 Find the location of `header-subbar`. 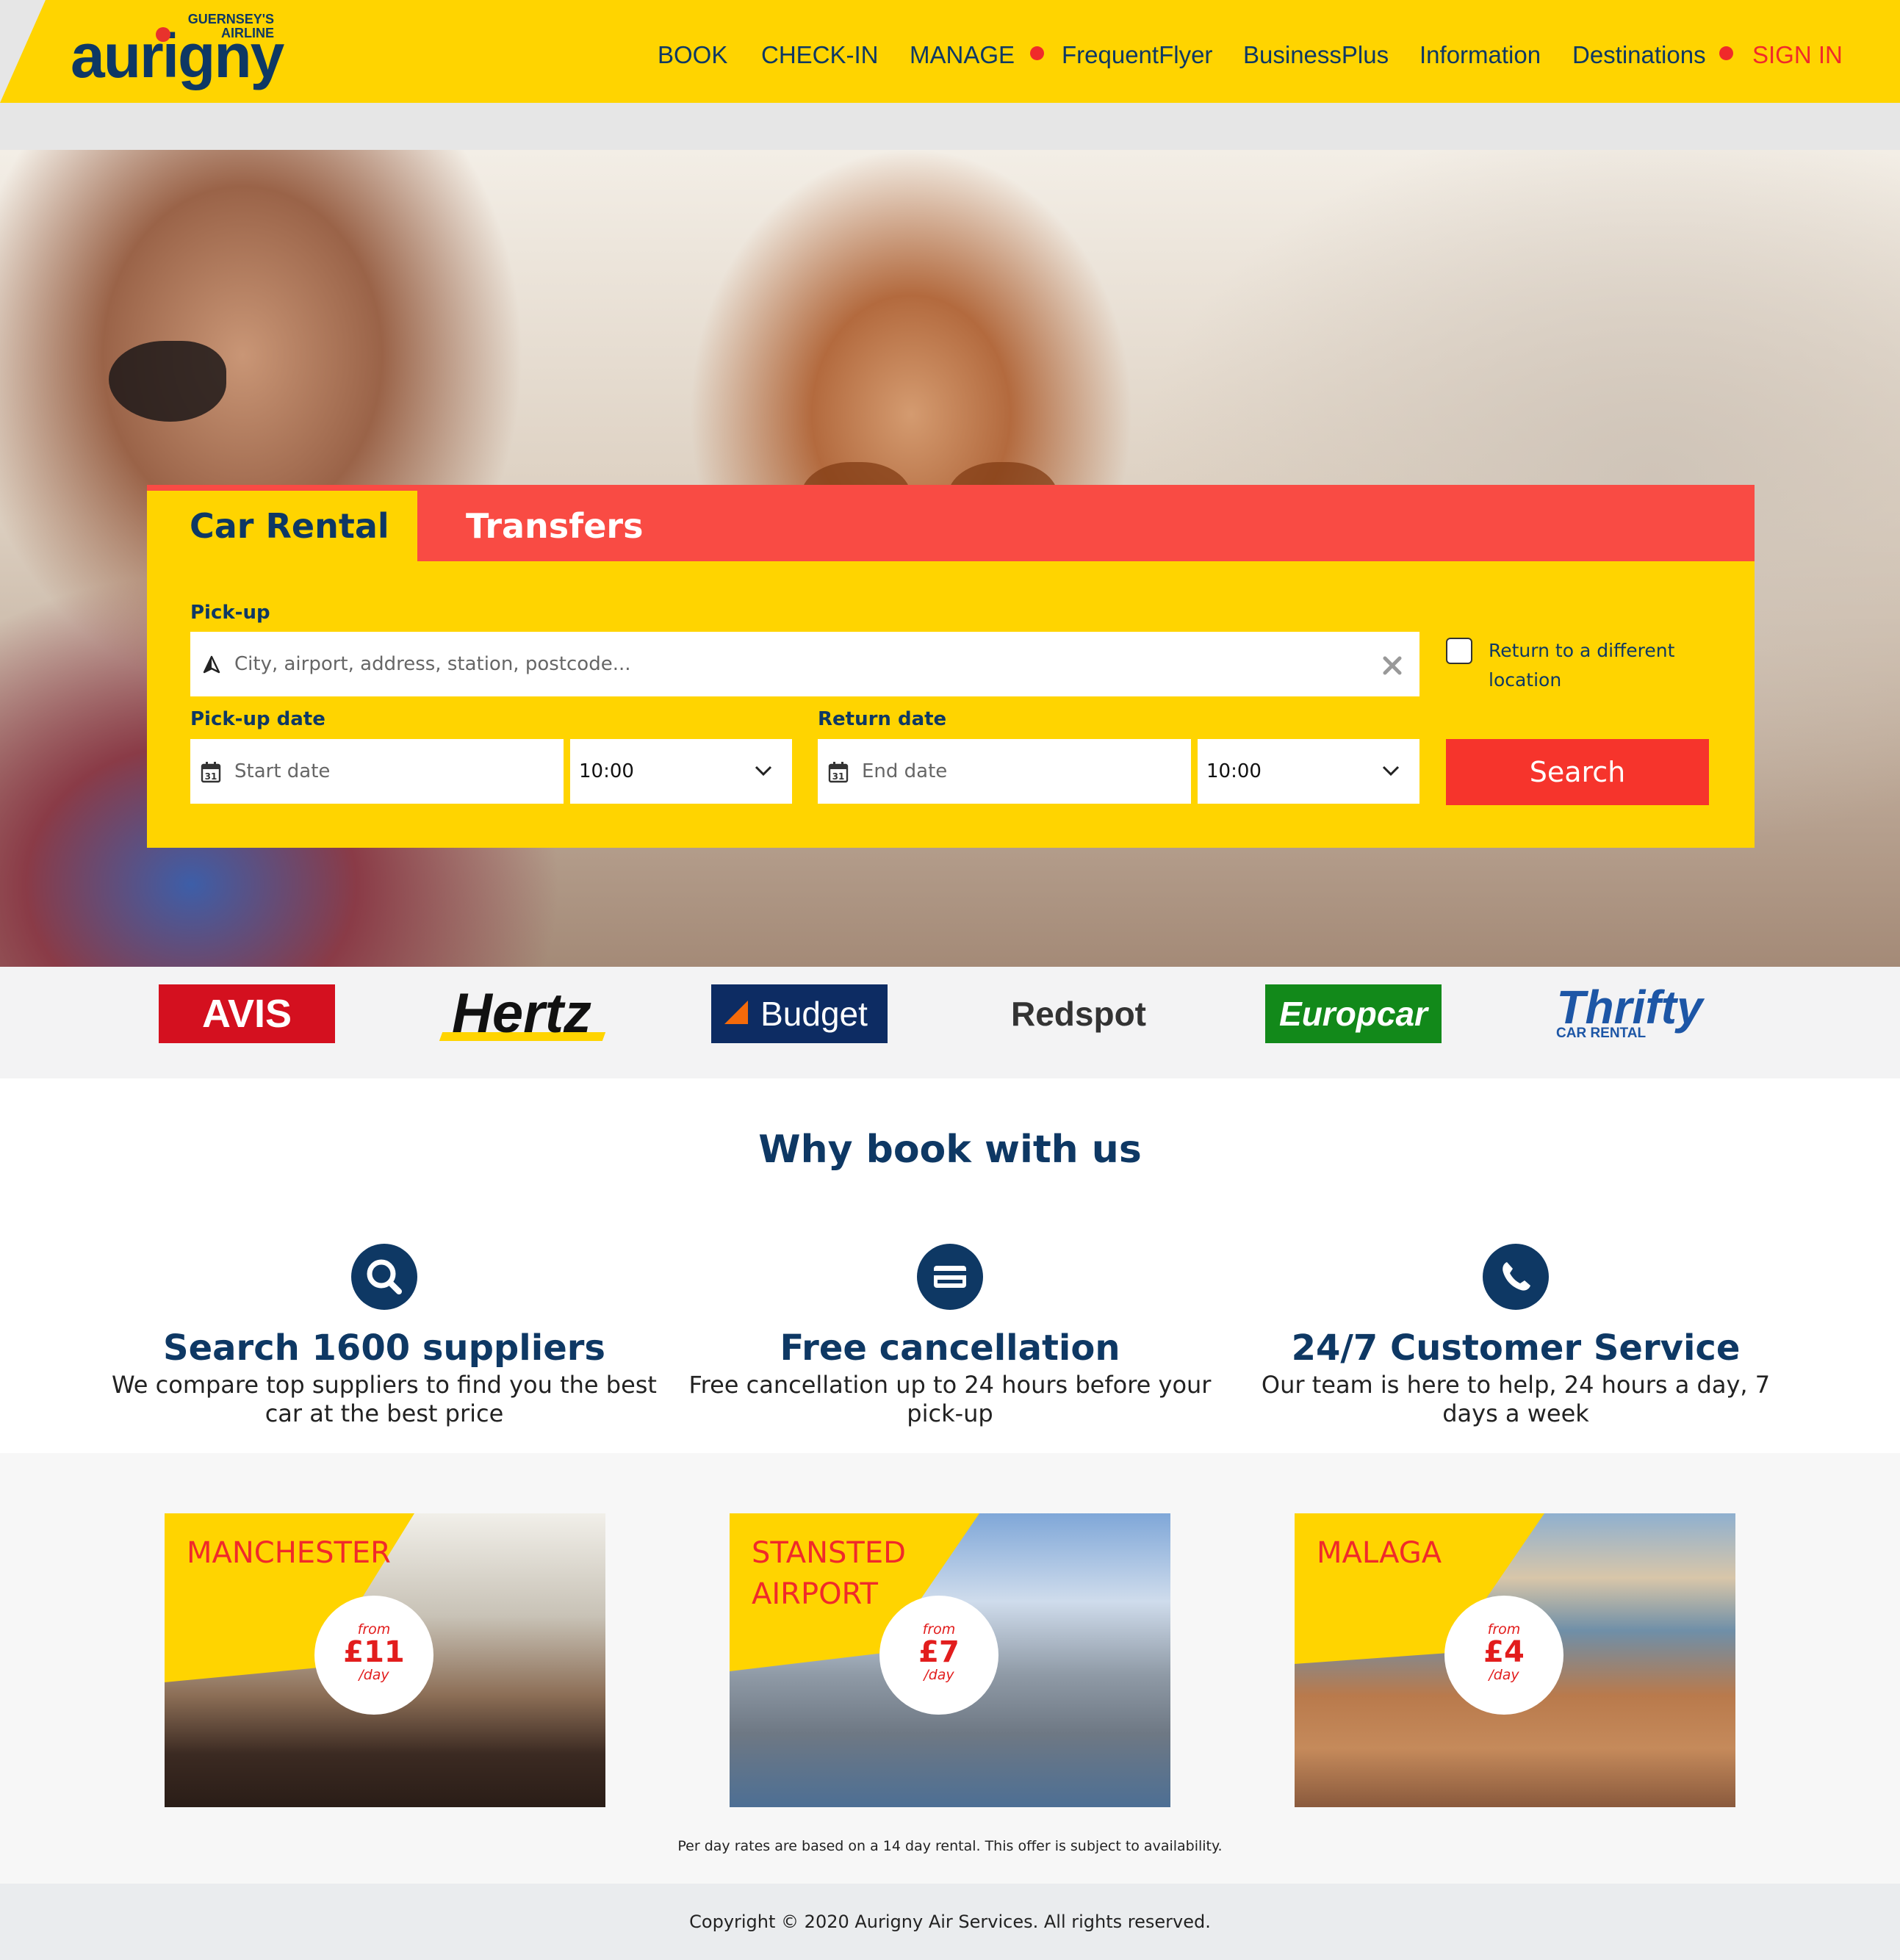

header-subbar is located at coordinates (950, 126).